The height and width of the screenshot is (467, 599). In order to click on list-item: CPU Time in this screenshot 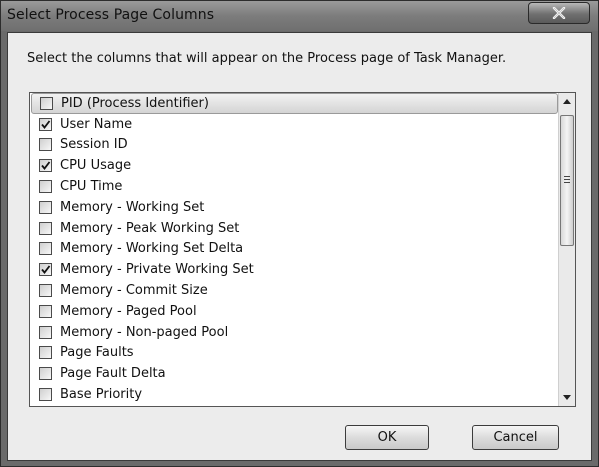, I will do `click(294, 186)`.